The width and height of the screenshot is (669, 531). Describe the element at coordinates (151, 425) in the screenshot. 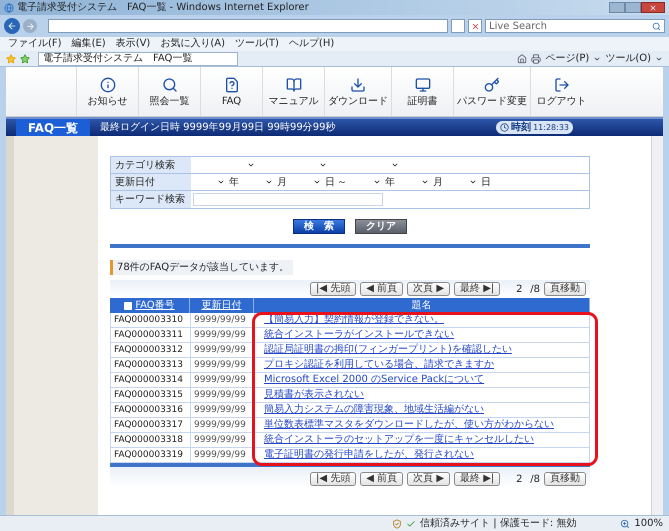

I see `table-cell: FAQ000003317` at that location.